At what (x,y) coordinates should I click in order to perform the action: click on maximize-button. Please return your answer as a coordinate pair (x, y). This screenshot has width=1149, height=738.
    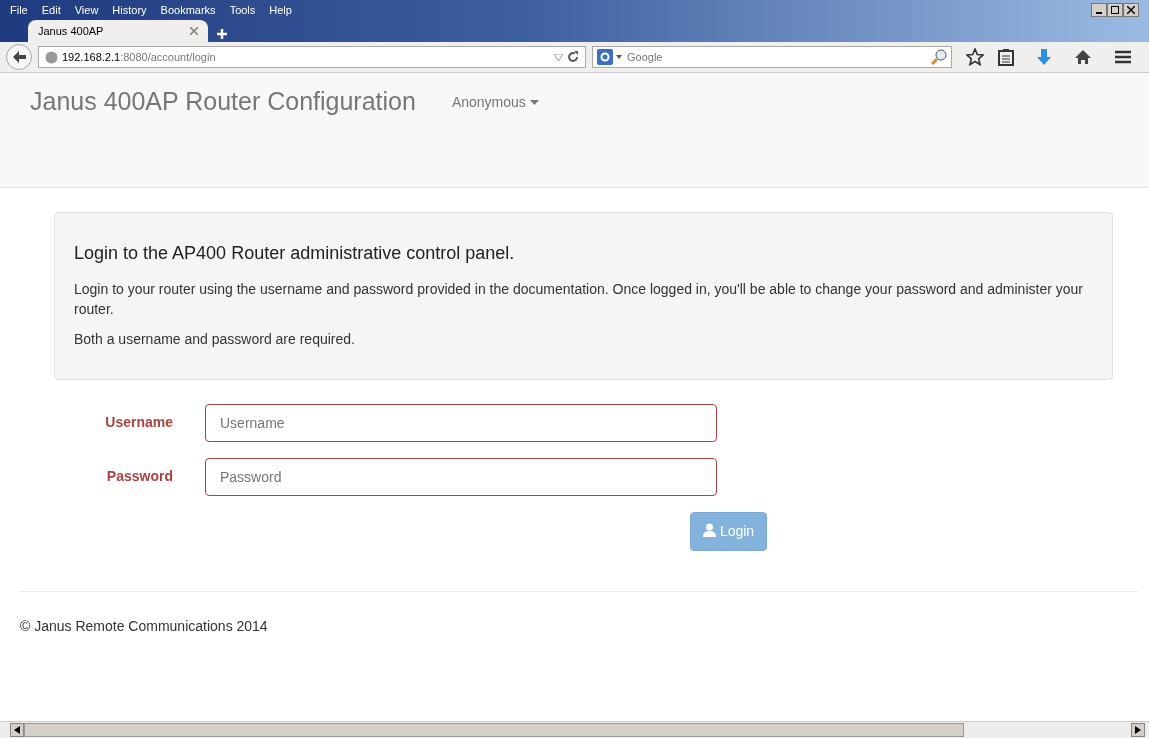
    Looking at the image, I should click on (1115, 10).